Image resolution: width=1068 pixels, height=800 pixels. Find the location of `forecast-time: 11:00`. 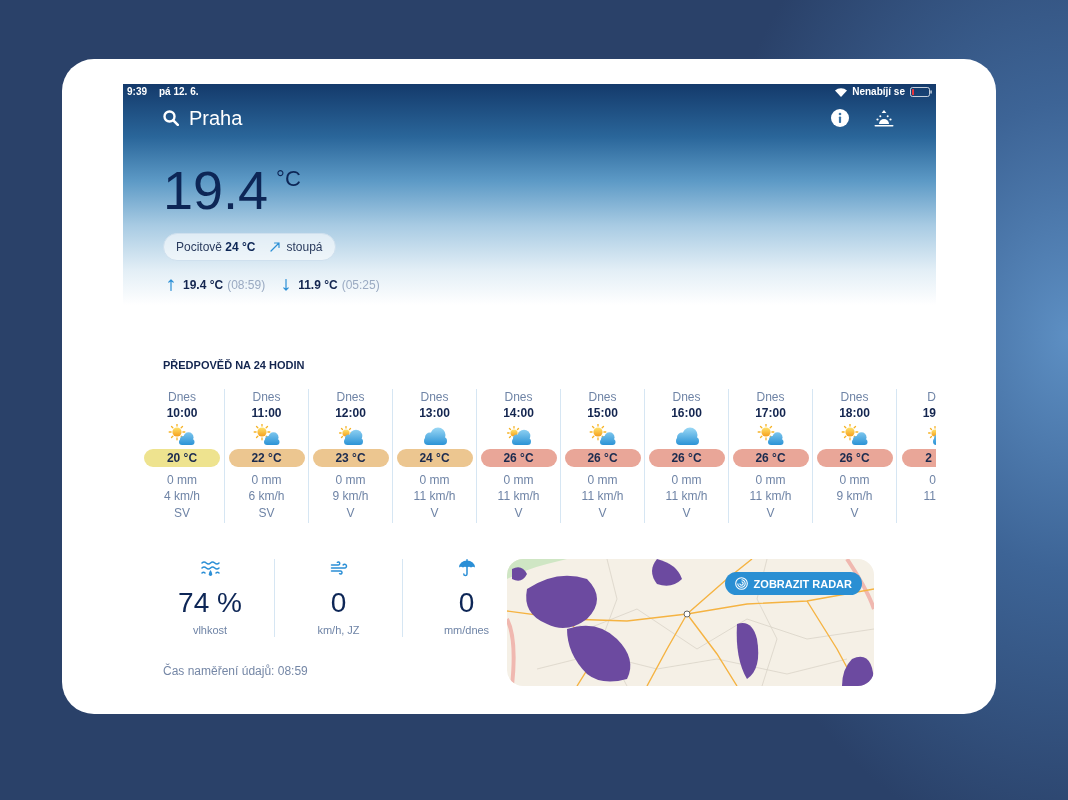

forecast-time: 11:00 is located at coordinates (266, 413).